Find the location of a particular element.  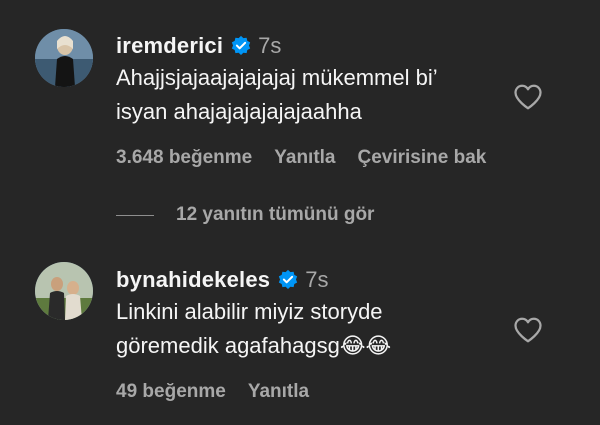

divider-line is located at coordinates (135, 215).